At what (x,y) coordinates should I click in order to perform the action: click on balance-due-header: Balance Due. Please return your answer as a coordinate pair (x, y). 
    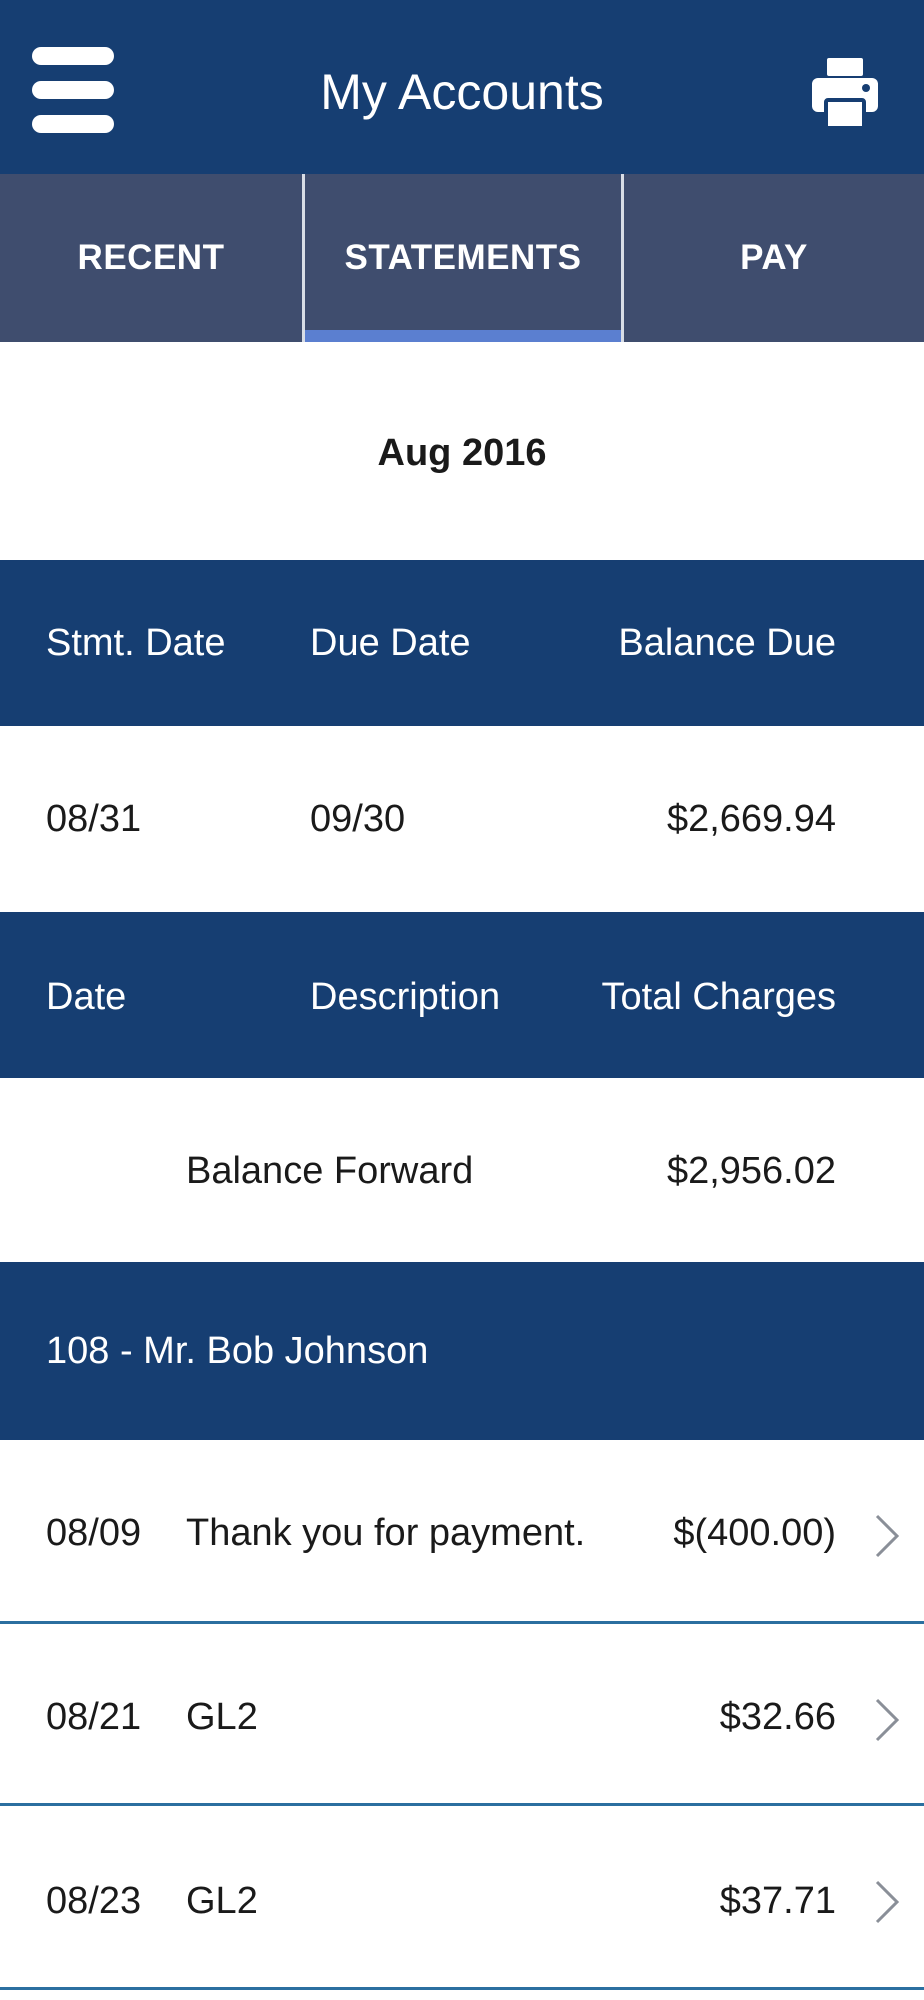
    Looking at the image, I should click on (727, 643).